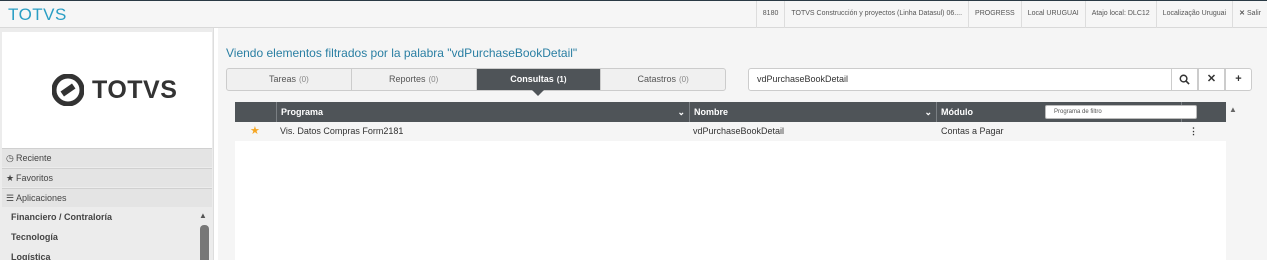  What do you see at coordinates (68, 90) in the screenshot?
I see `totvs-logo-icon` at bounding box center [68, 90].